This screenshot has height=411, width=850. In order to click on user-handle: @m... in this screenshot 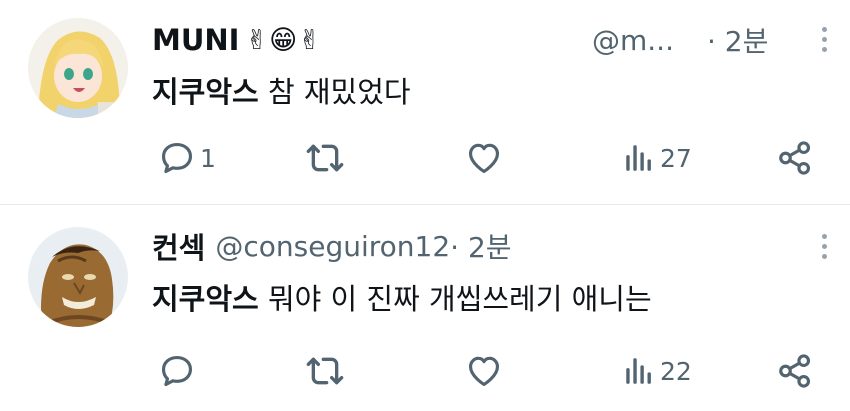, I will do `click(633, 40)`.